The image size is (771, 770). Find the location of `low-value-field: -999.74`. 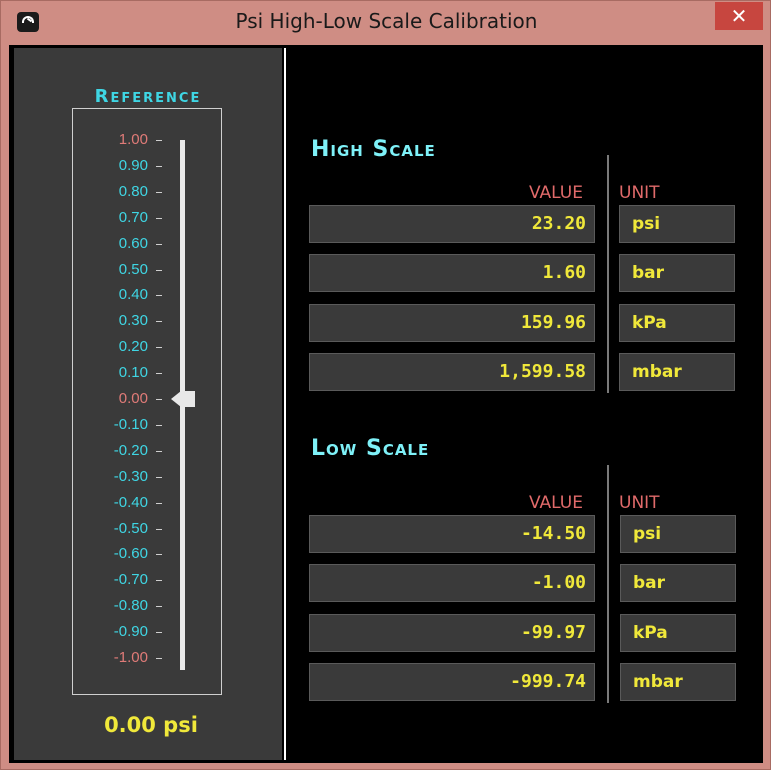

low-value-field: -999.74 is located at coordinates (452, 682).